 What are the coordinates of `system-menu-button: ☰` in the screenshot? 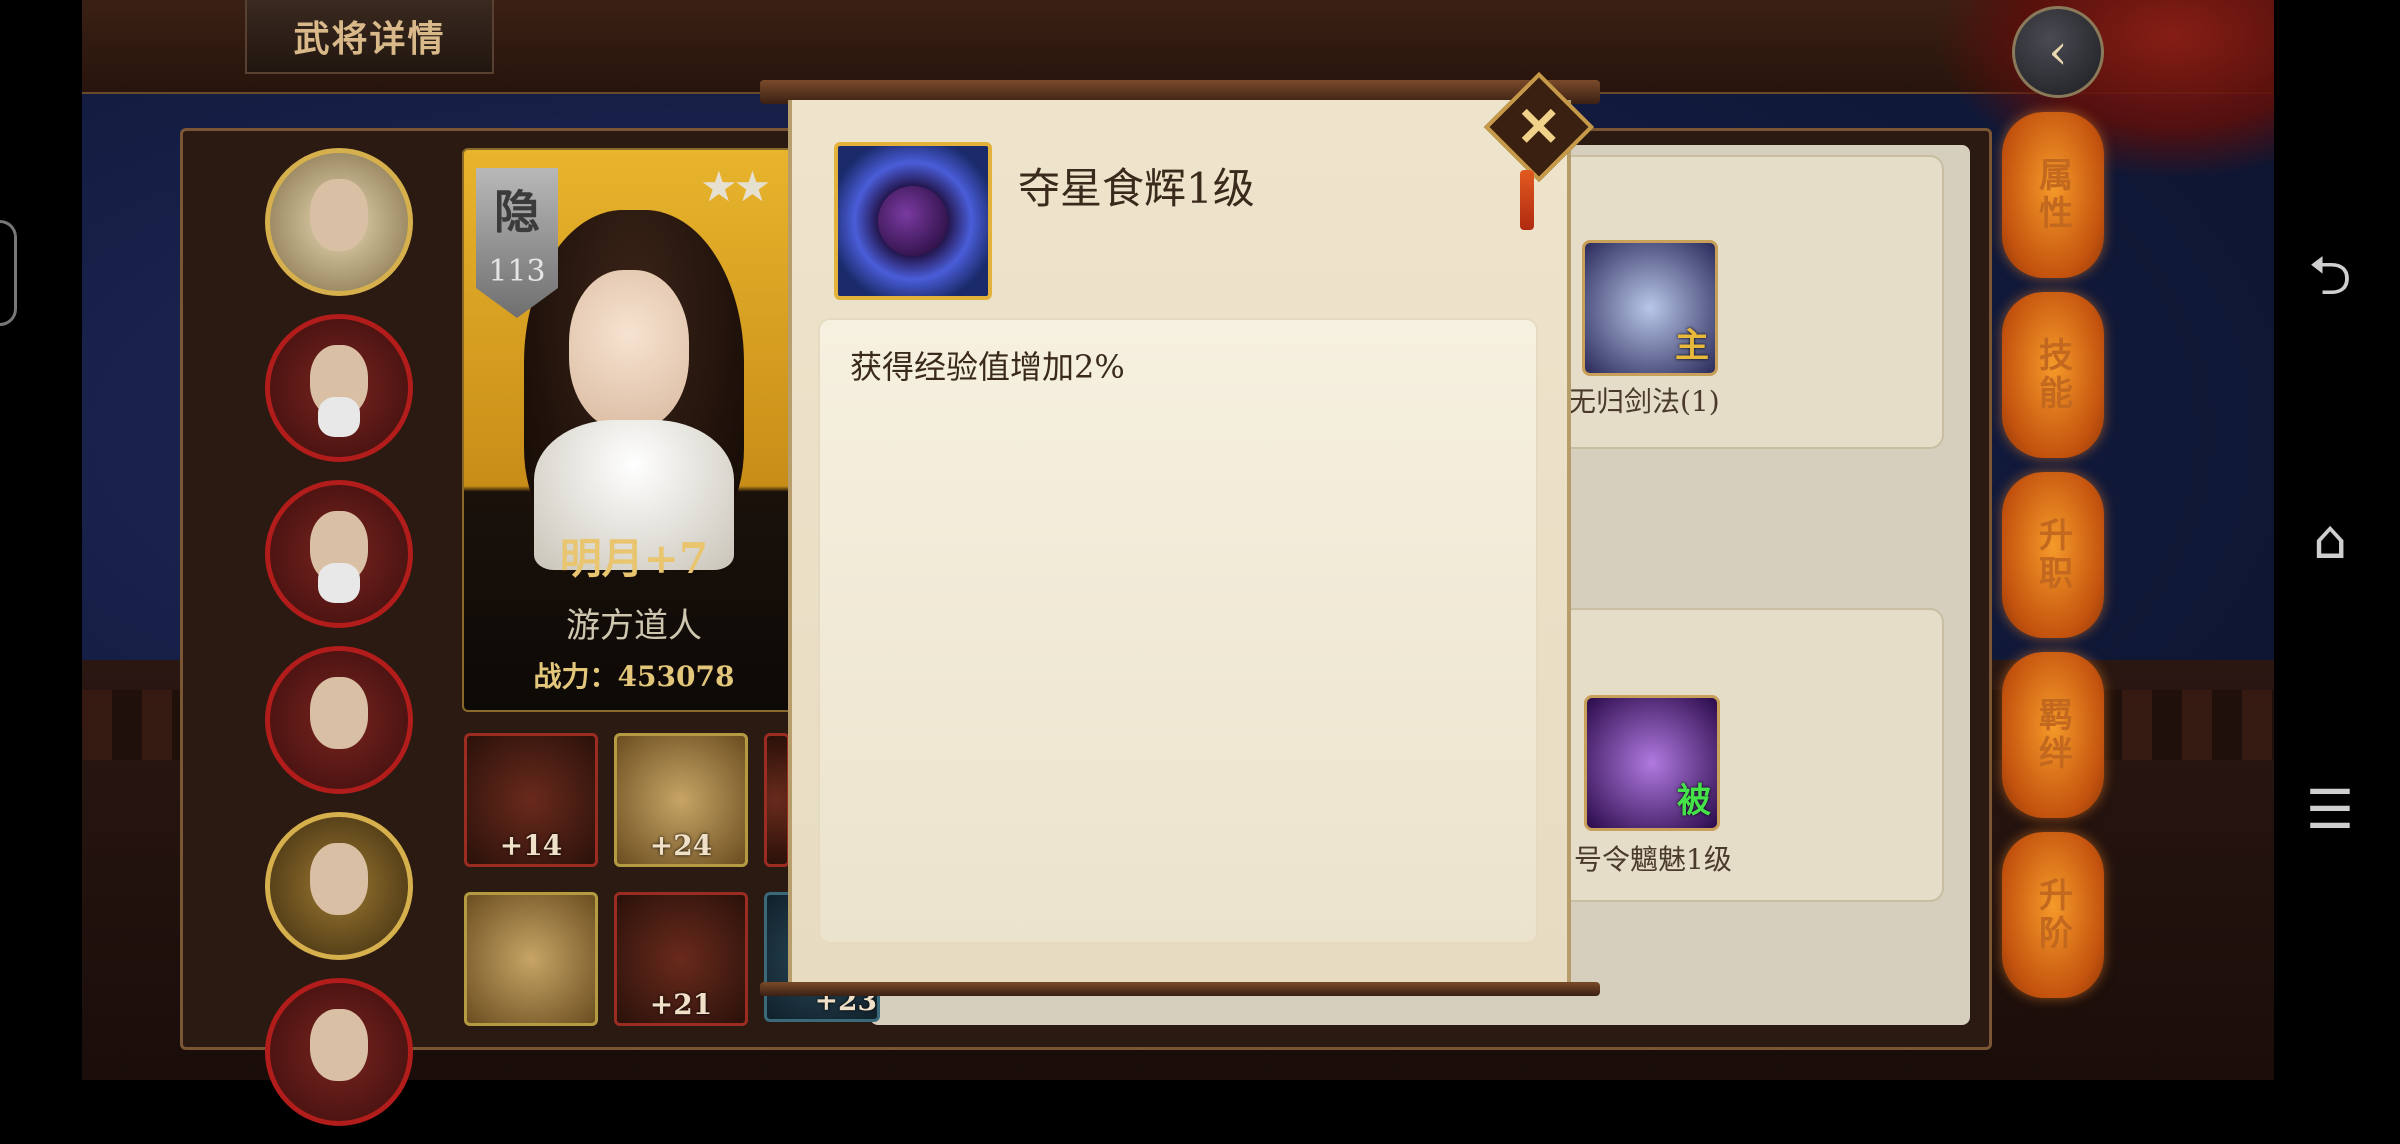 It's located at (2330, 809).